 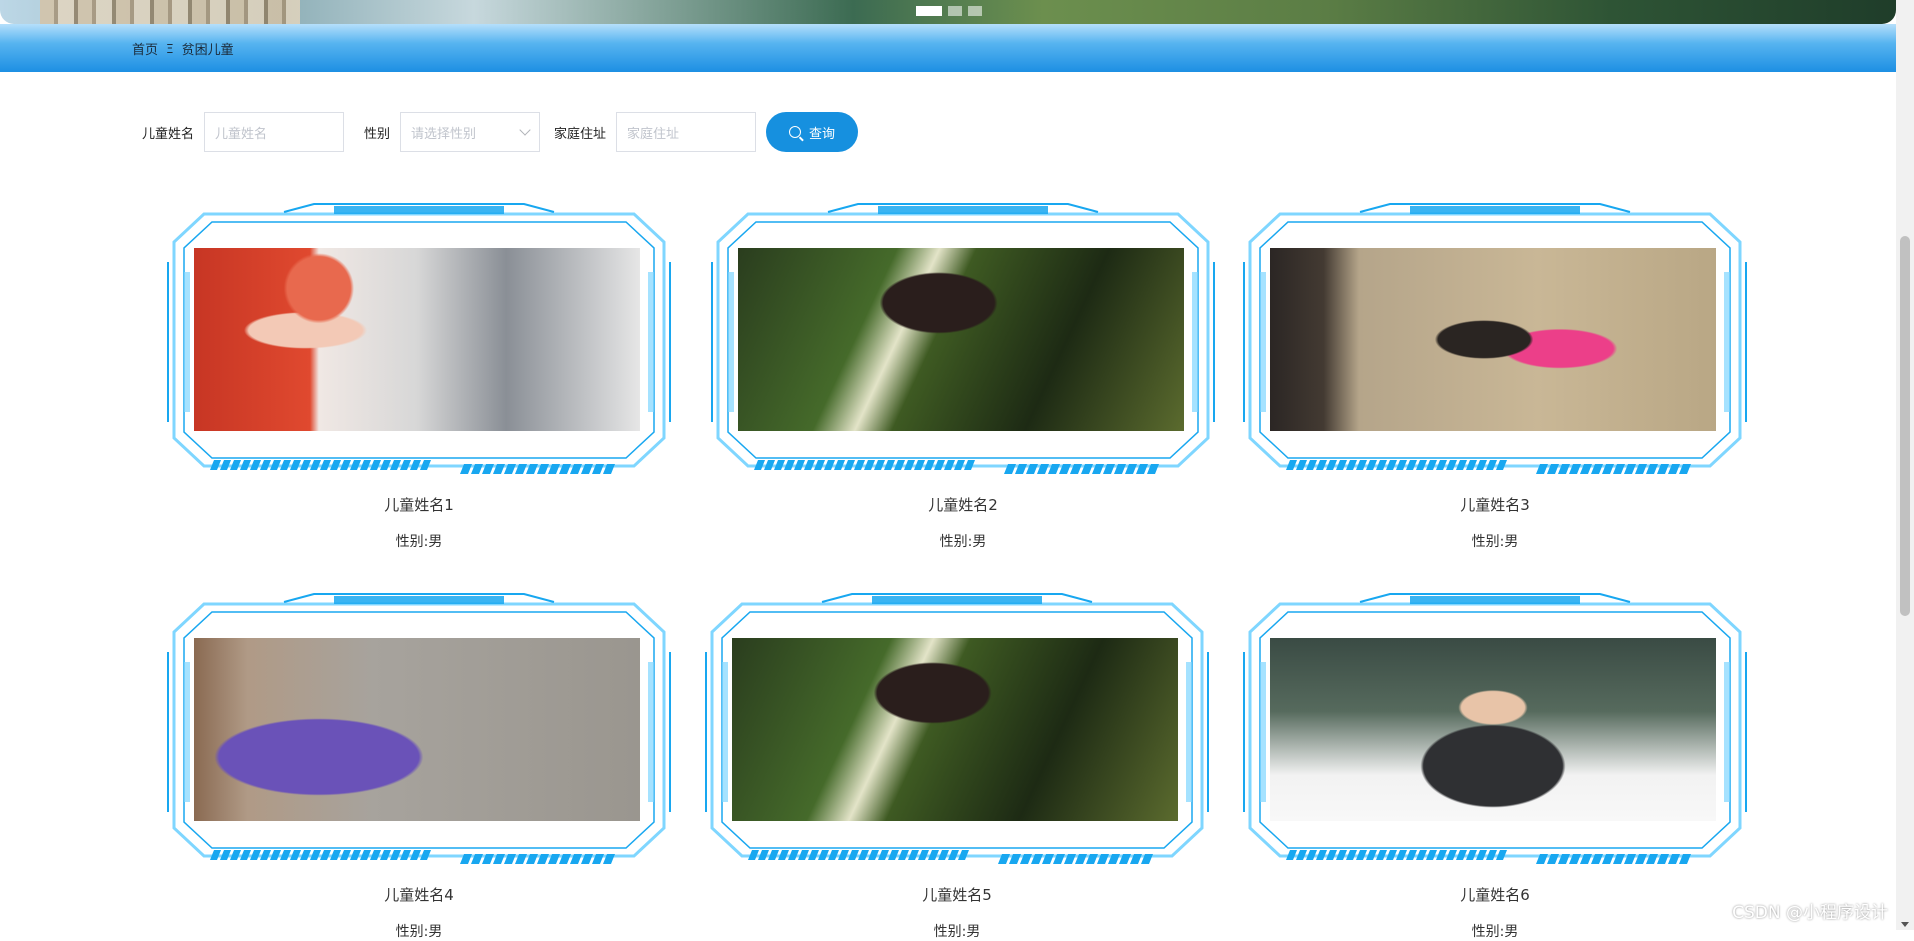 I want to click on child-name: 儿童姓名1, so click(x=419, y=505).